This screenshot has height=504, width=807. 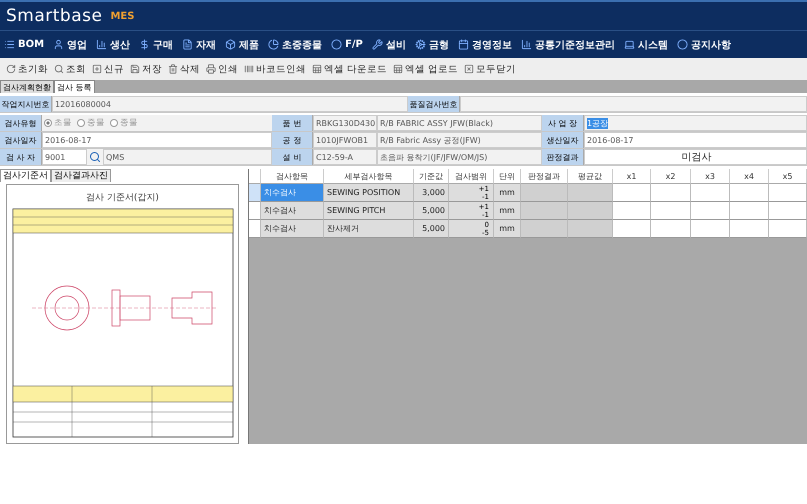 I want to click on judgement-field: 미검사, so click(x=695, y=157).